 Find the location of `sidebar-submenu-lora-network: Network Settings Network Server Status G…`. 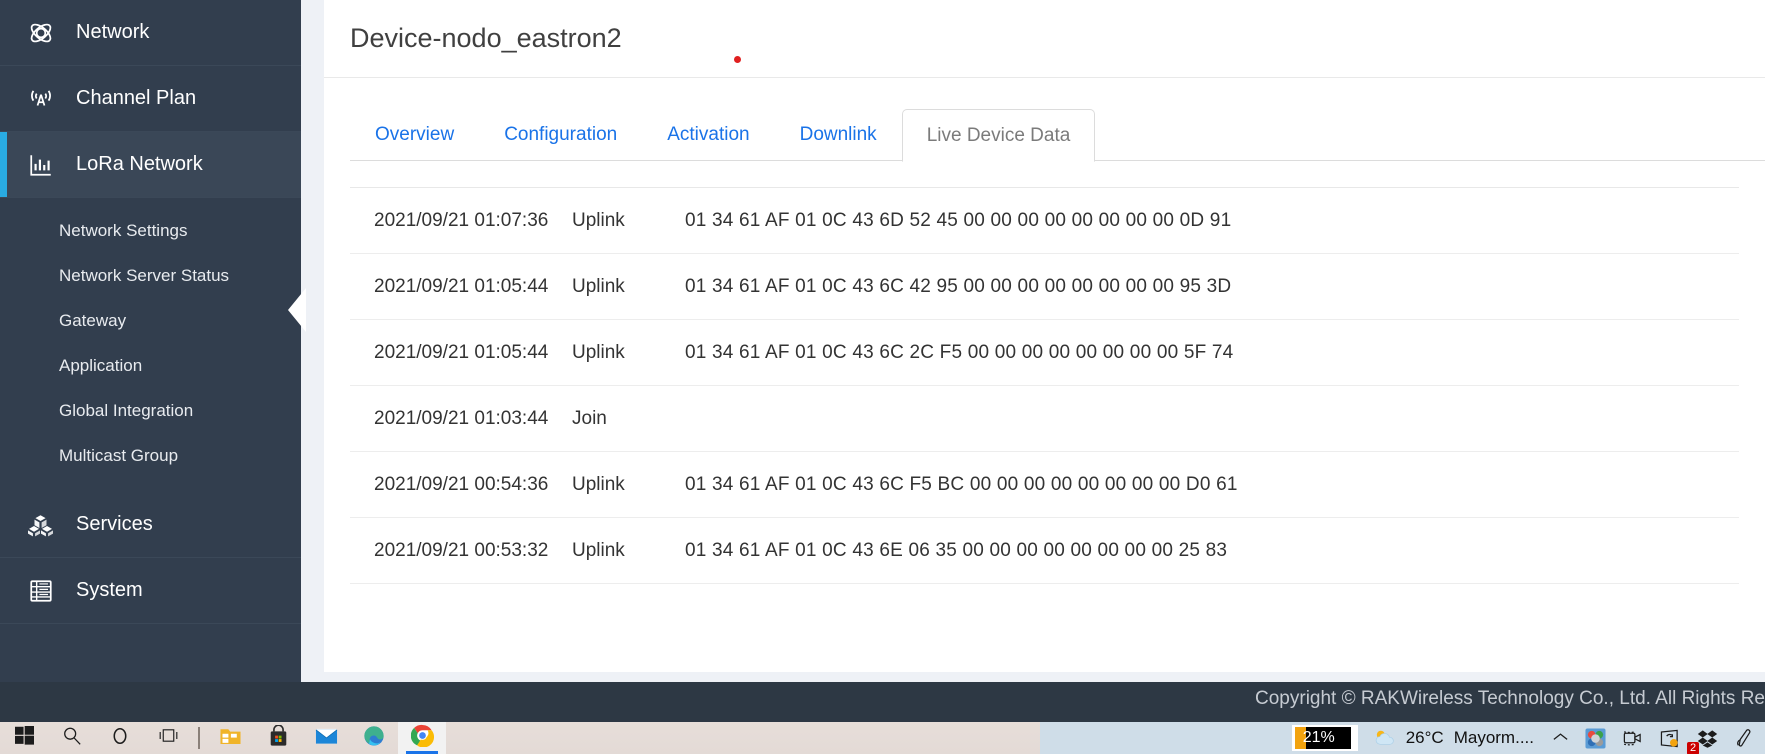

sidebar-submenu-lora-network: Network Settings Network Server Status G… is located at coordinates (150, 345).